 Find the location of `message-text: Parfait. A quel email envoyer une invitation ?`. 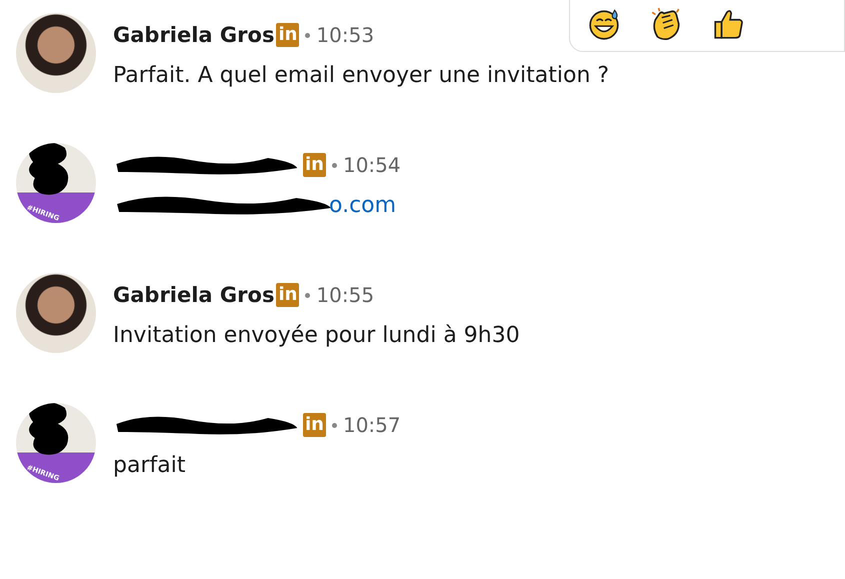

message-text: Parfait. A quel email envoyer une invitation ? is located at coordinates (361, 75).